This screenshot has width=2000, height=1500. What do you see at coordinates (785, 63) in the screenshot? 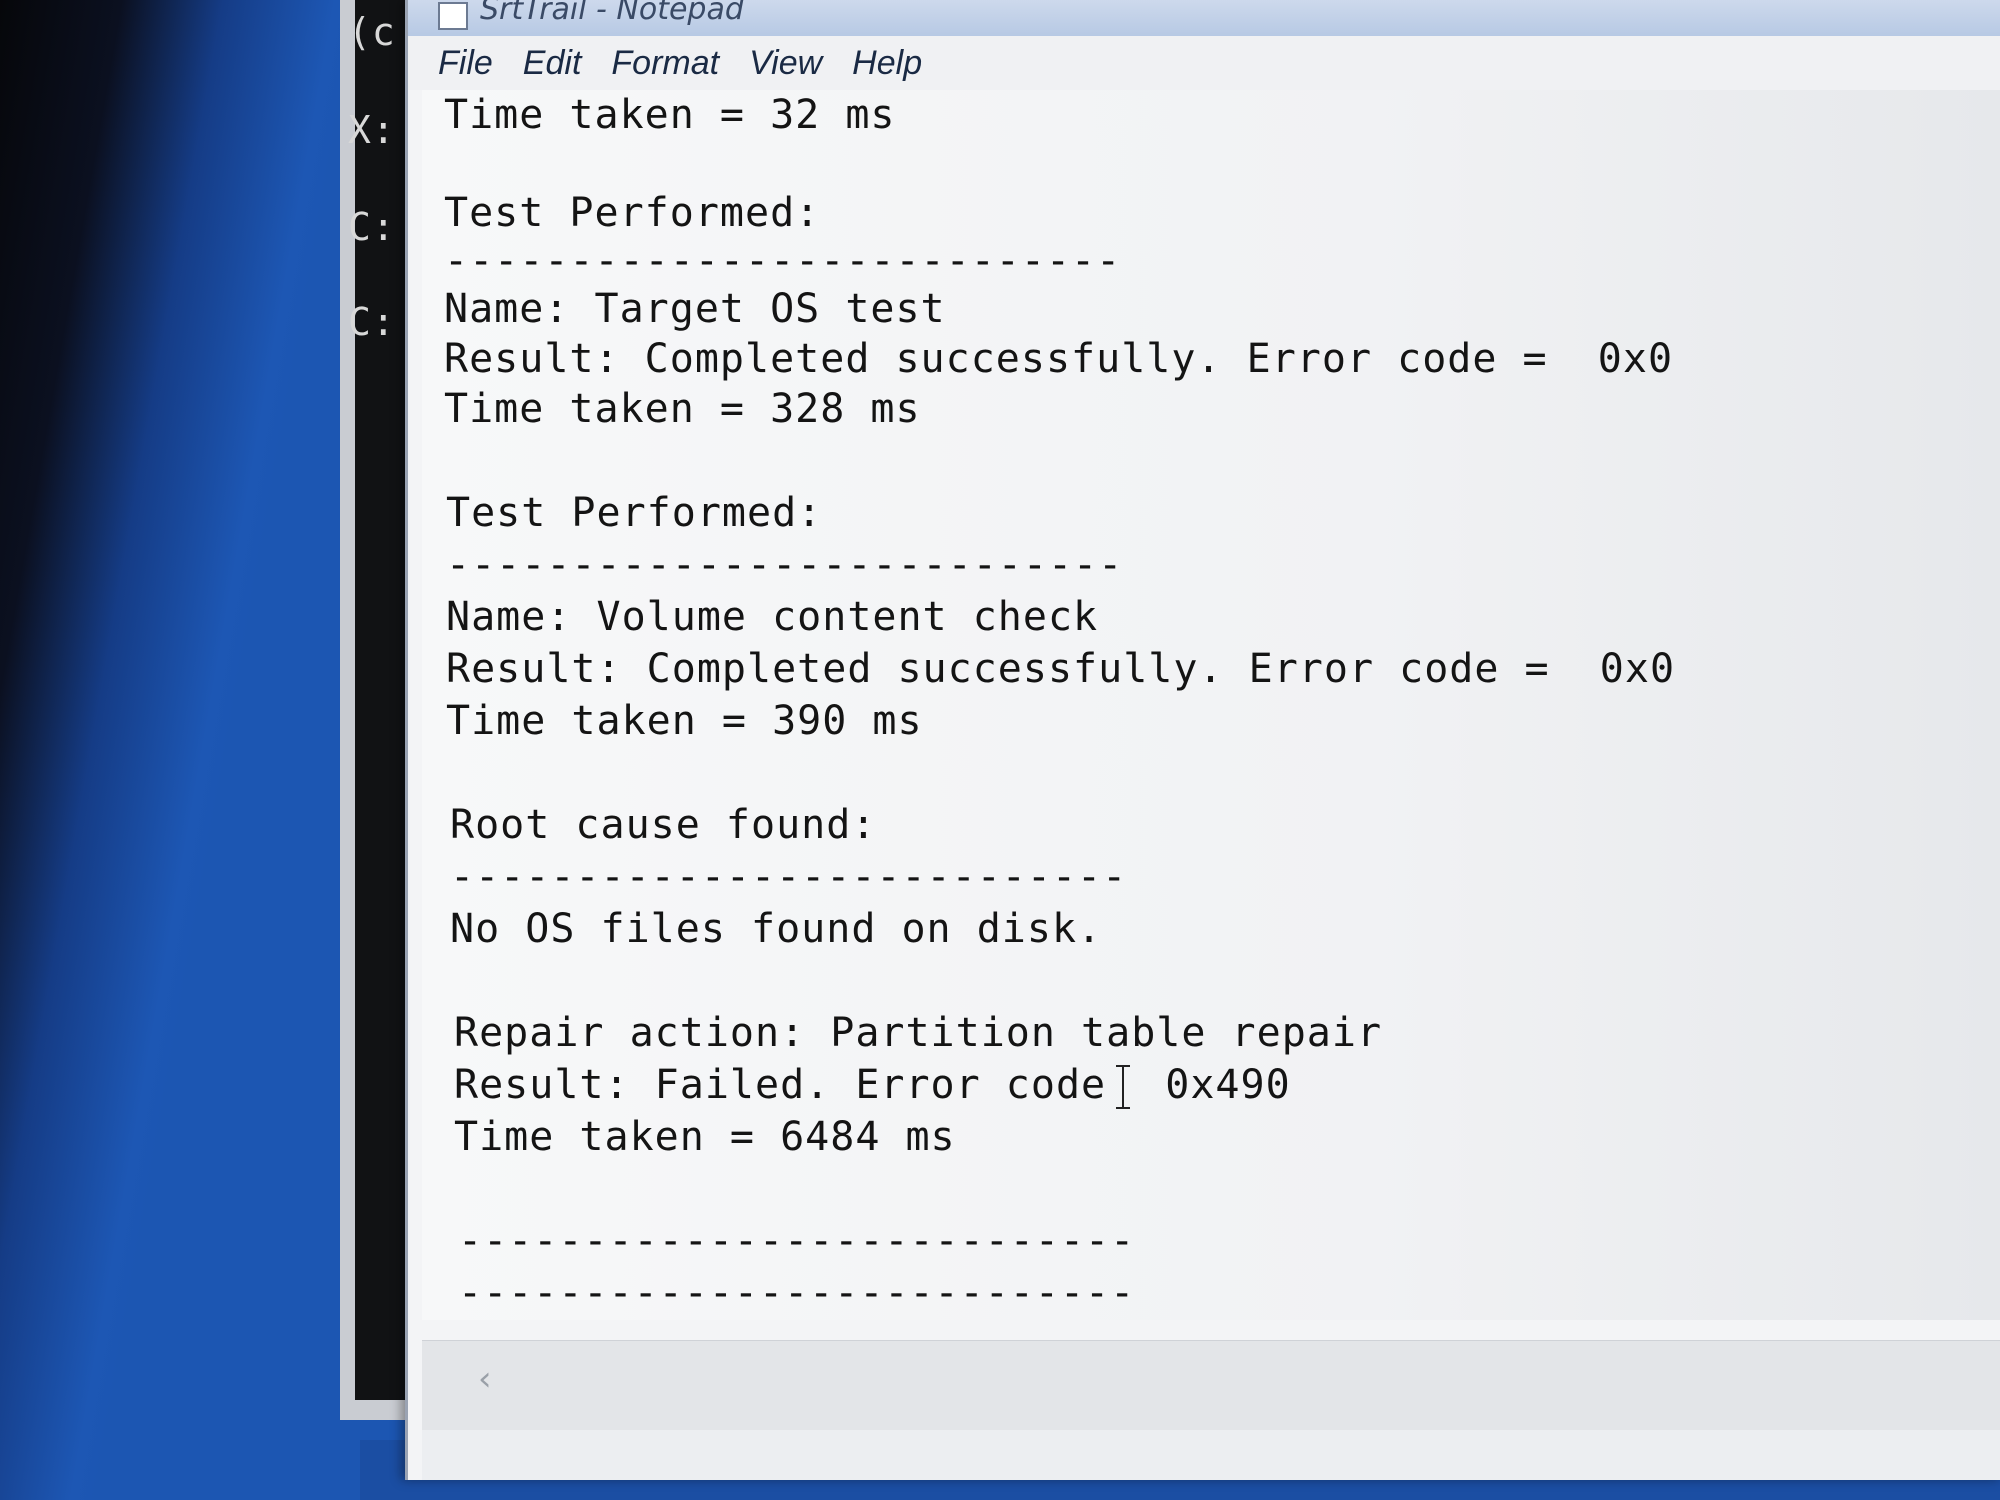
I see `menu-view: View` at bounding box center [785, 63].